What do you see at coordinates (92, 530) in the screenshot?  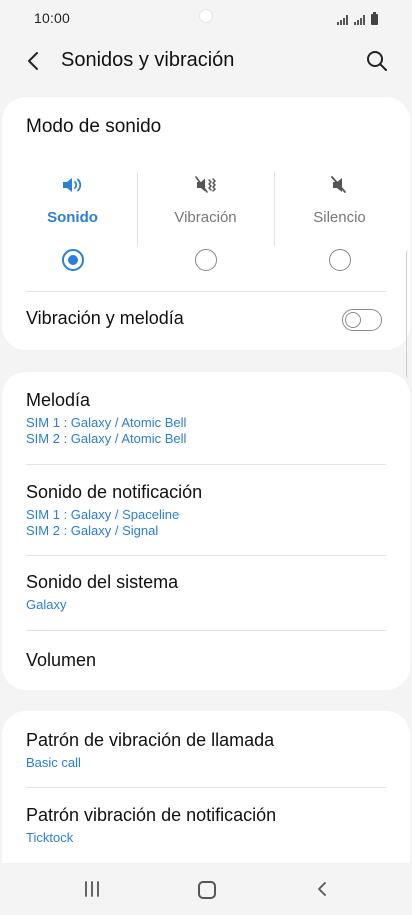 I see `notification-sound-sim2: SIM 2 : Galaxy / Signal` at bounding box center [92, 530].